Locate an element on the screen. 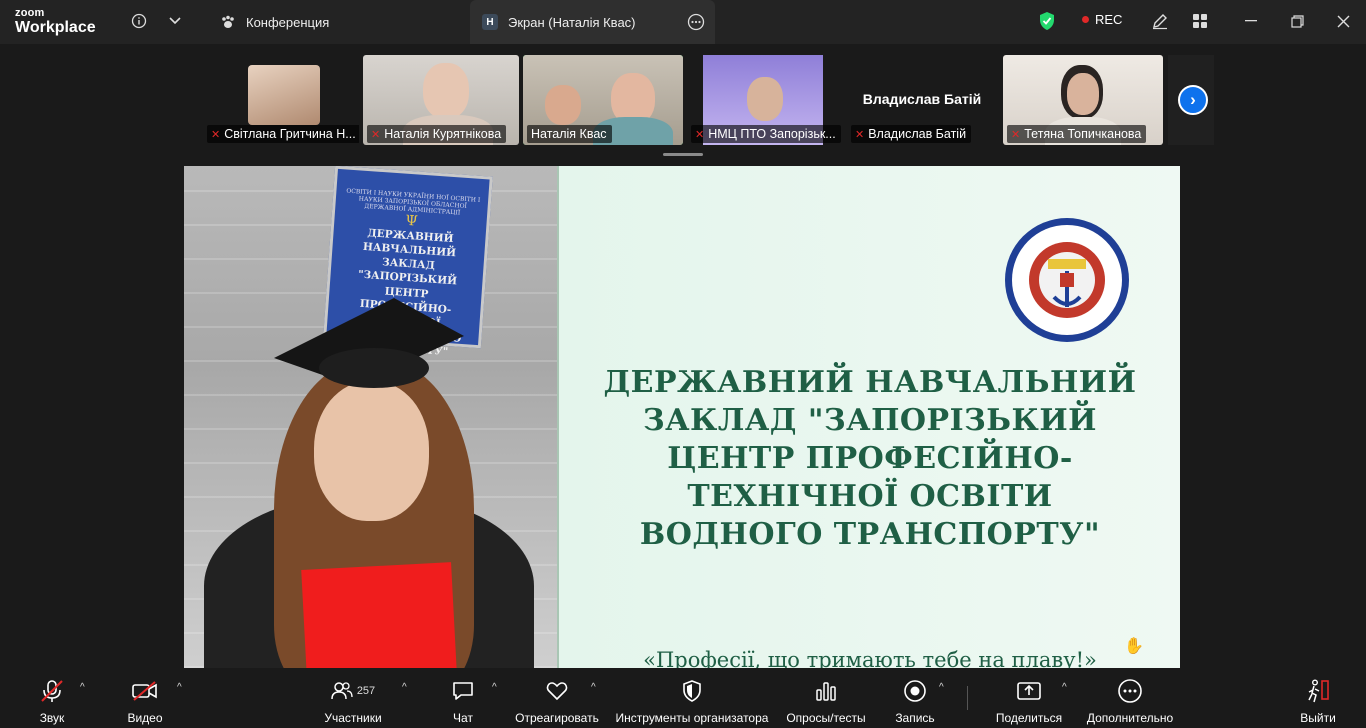 The image size is (1366, 728). leave-icon is located at coordinates (1318, 691).